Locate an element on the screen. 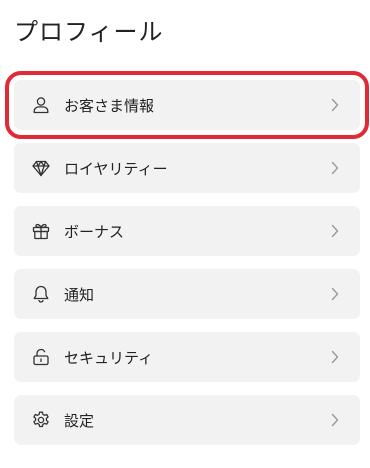  diamond-icon is located at coordinates (41, 168).